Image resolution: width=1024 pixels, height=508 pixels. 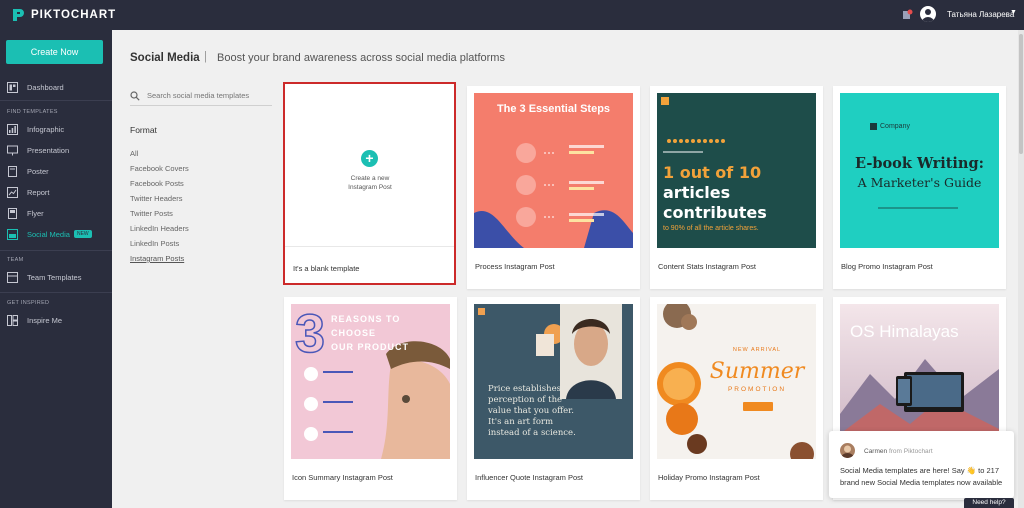 I want to click on sidebar-item-infographic: Infographic, so click(x=56, y=129).